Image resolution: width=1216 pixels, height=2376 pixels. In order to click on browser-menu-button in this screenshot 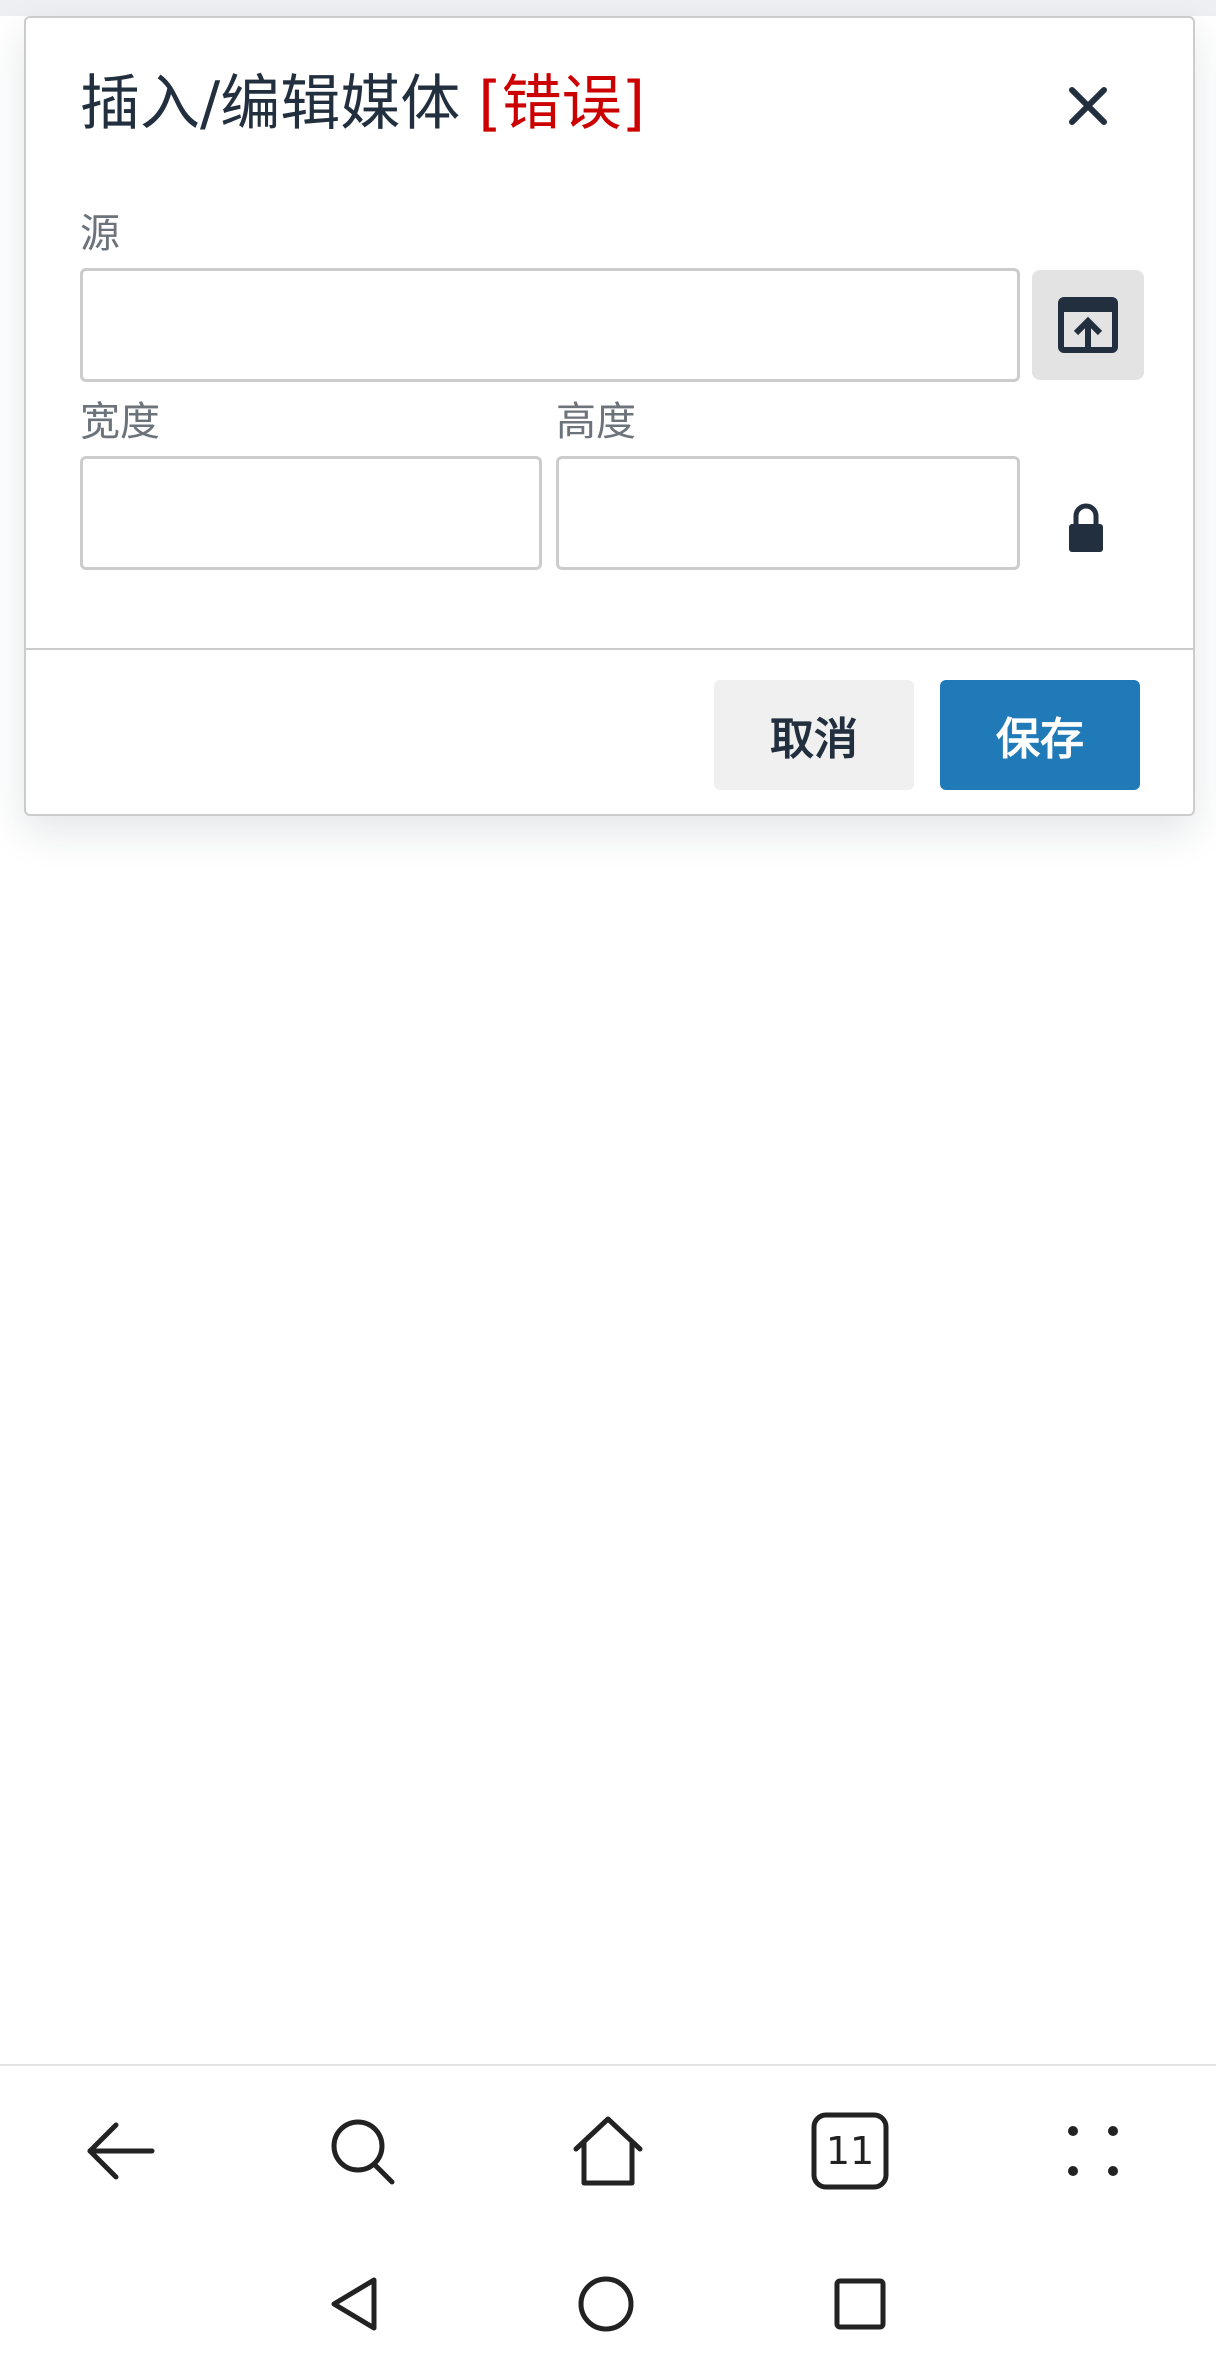, I will do `click(1093, 2151)`.